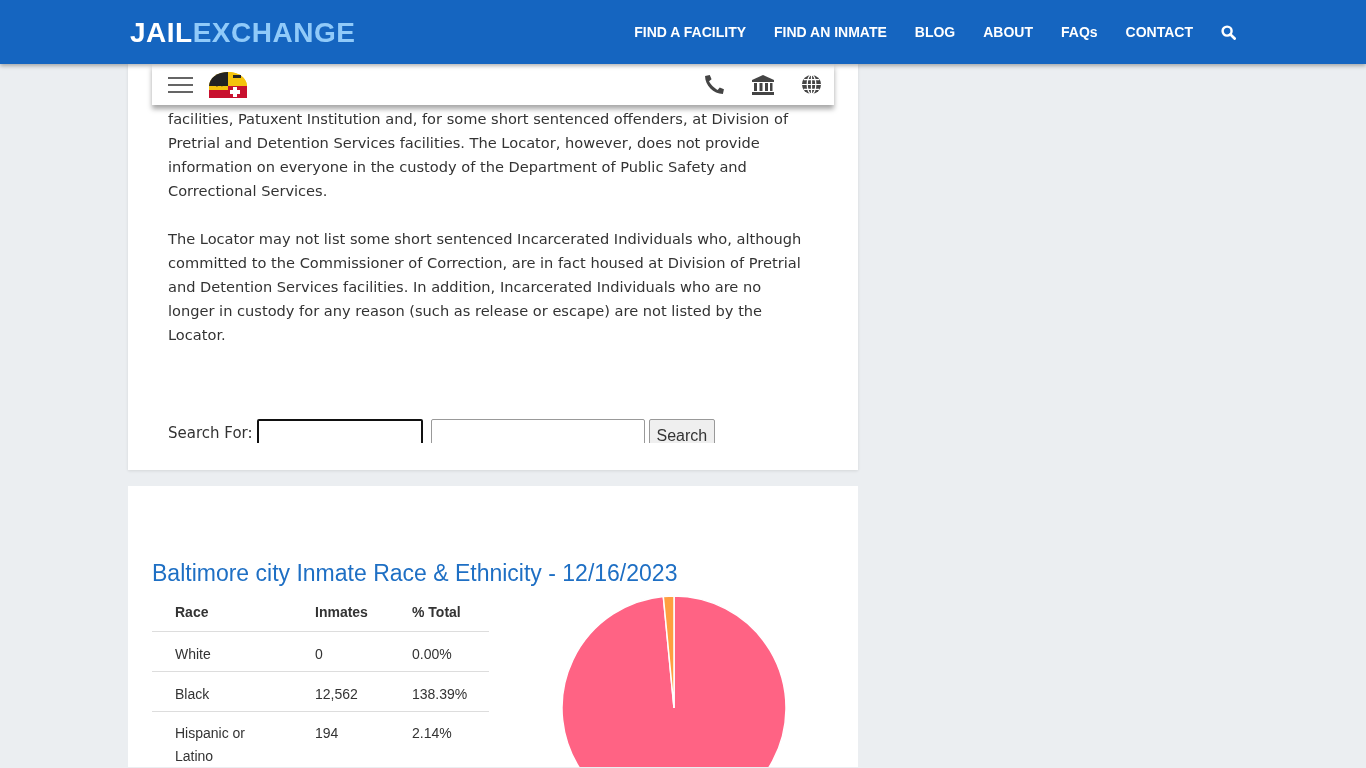 The height and width of the screenshot is (768, 1366). Describe the element at coordinates (1228, 32) in the screenshot. I see `search-icon` at that location.